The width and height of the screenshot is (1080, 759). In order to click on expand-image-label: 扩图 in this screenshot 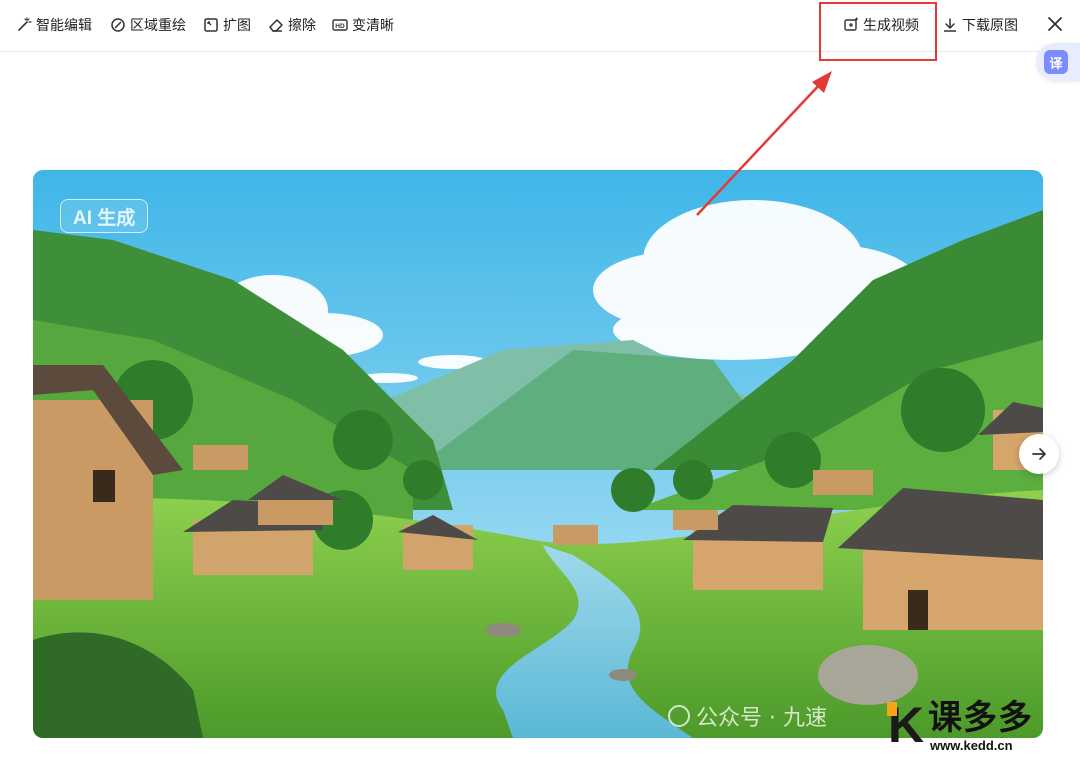, I will do `click(237, 26)`.